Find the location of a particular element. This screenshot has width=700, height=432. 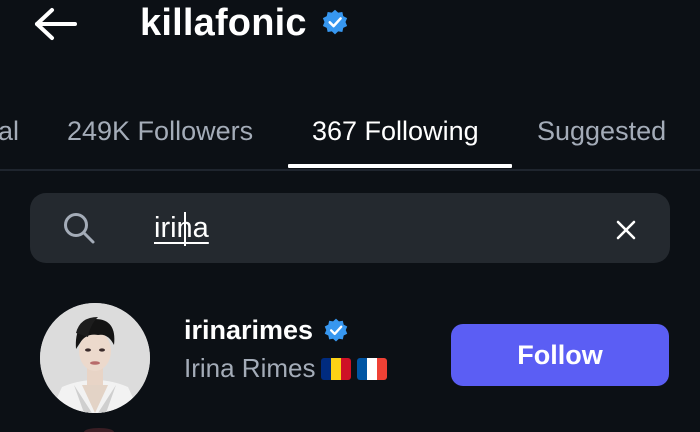

search-input is located at coordinates (364, 228).